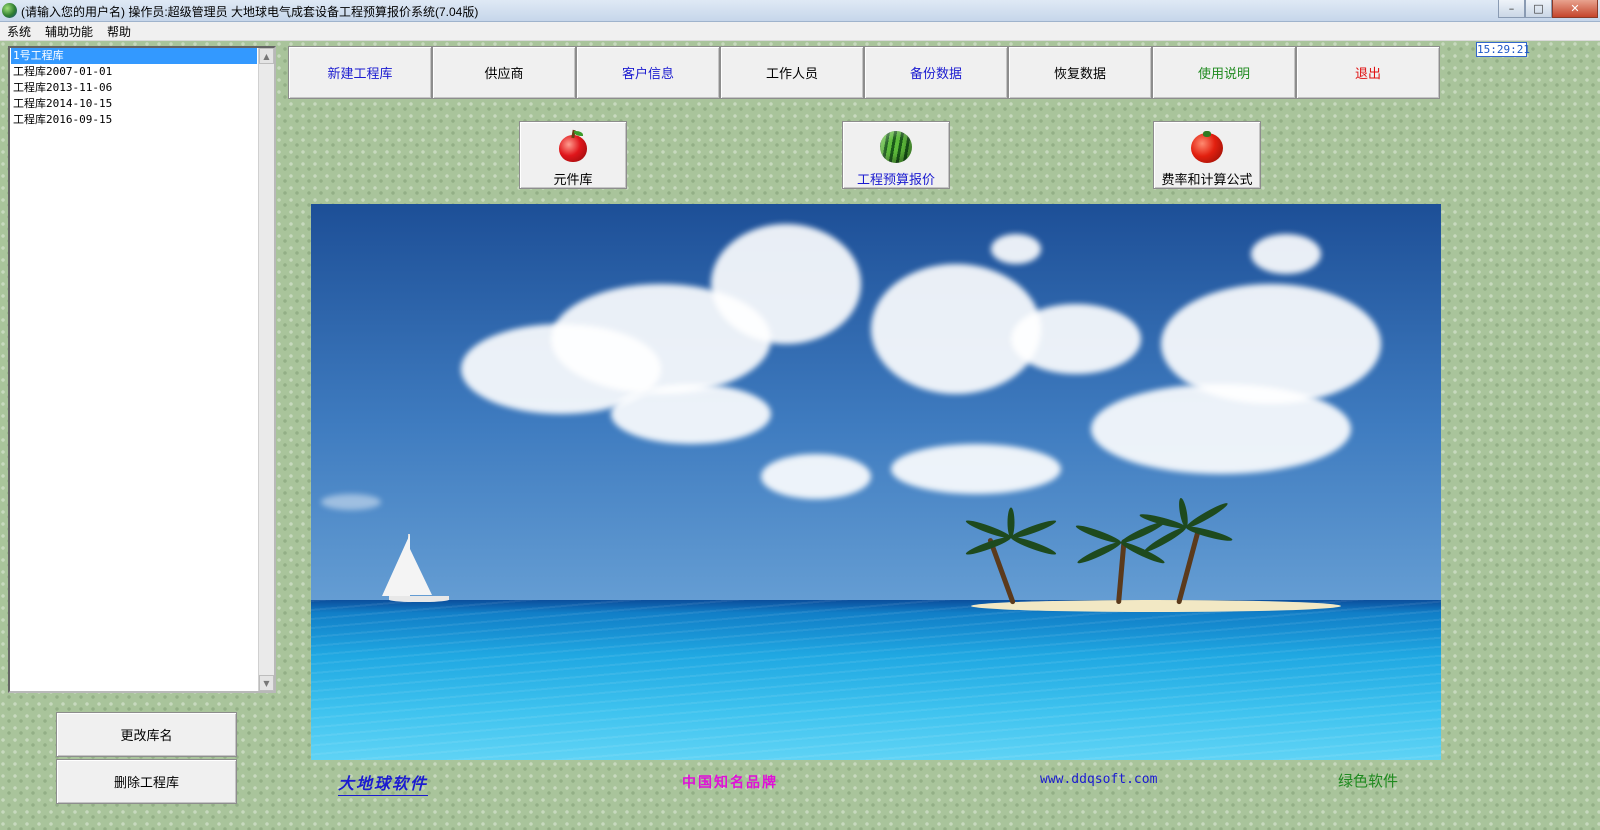  What do you see at coordinates (1503, 49) in the screenshot?
I see `clock-display: 15:29:21` at bounding box center [1503, 49].